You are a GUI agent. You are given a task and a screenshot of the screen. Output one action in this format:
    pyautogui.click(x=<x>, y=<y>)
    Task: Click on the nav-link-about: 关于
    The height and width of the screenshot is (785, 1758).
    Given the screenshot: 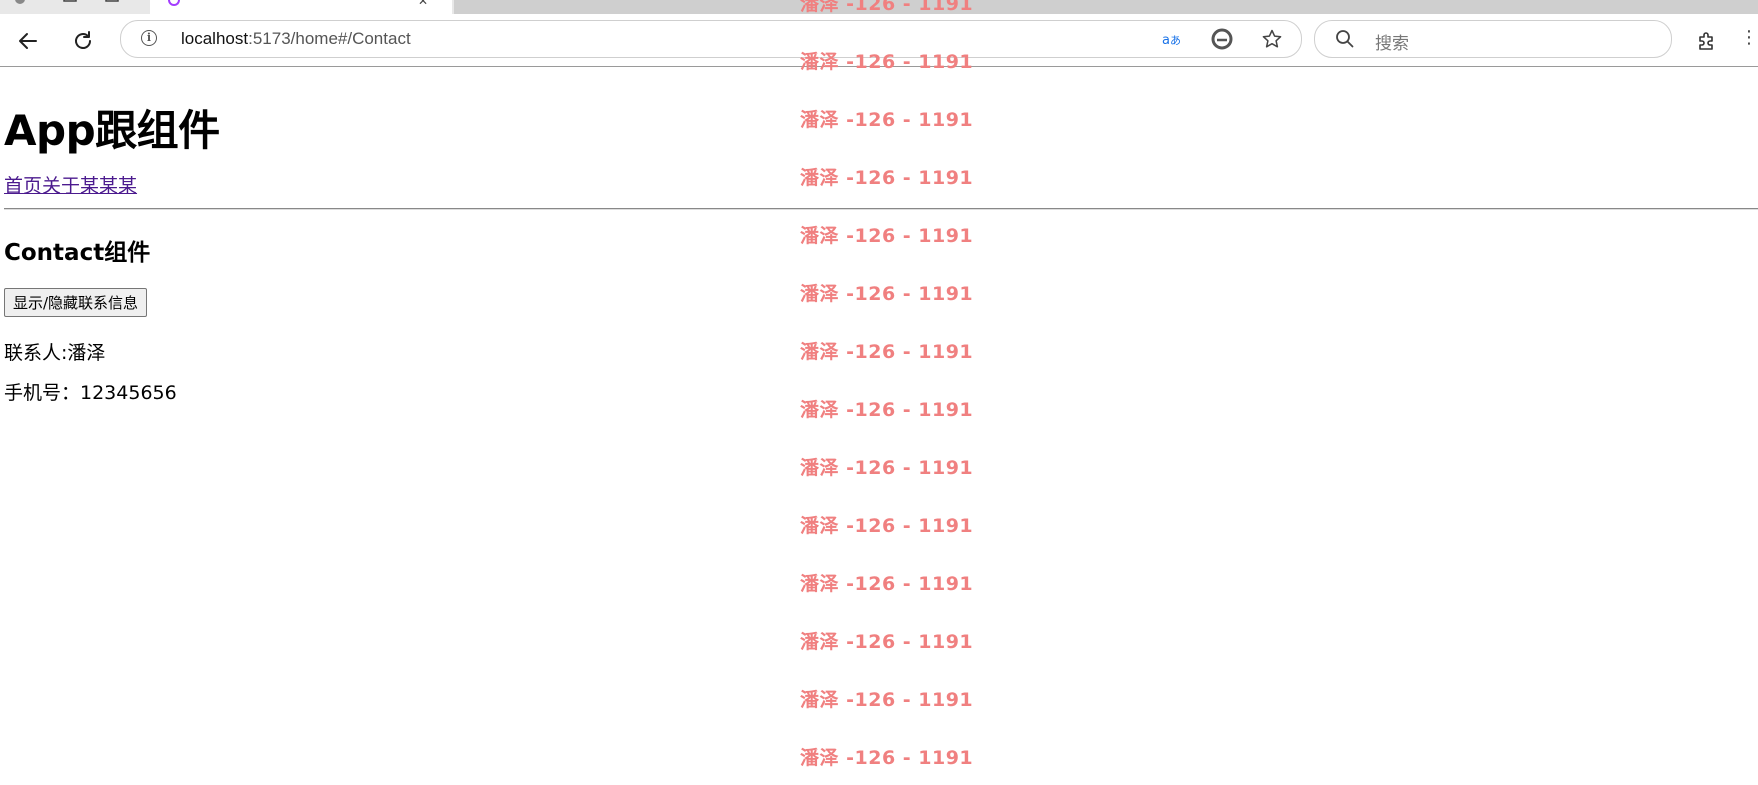 What is the action you would take?
    pyautogui.click(x=61, y=186)
    